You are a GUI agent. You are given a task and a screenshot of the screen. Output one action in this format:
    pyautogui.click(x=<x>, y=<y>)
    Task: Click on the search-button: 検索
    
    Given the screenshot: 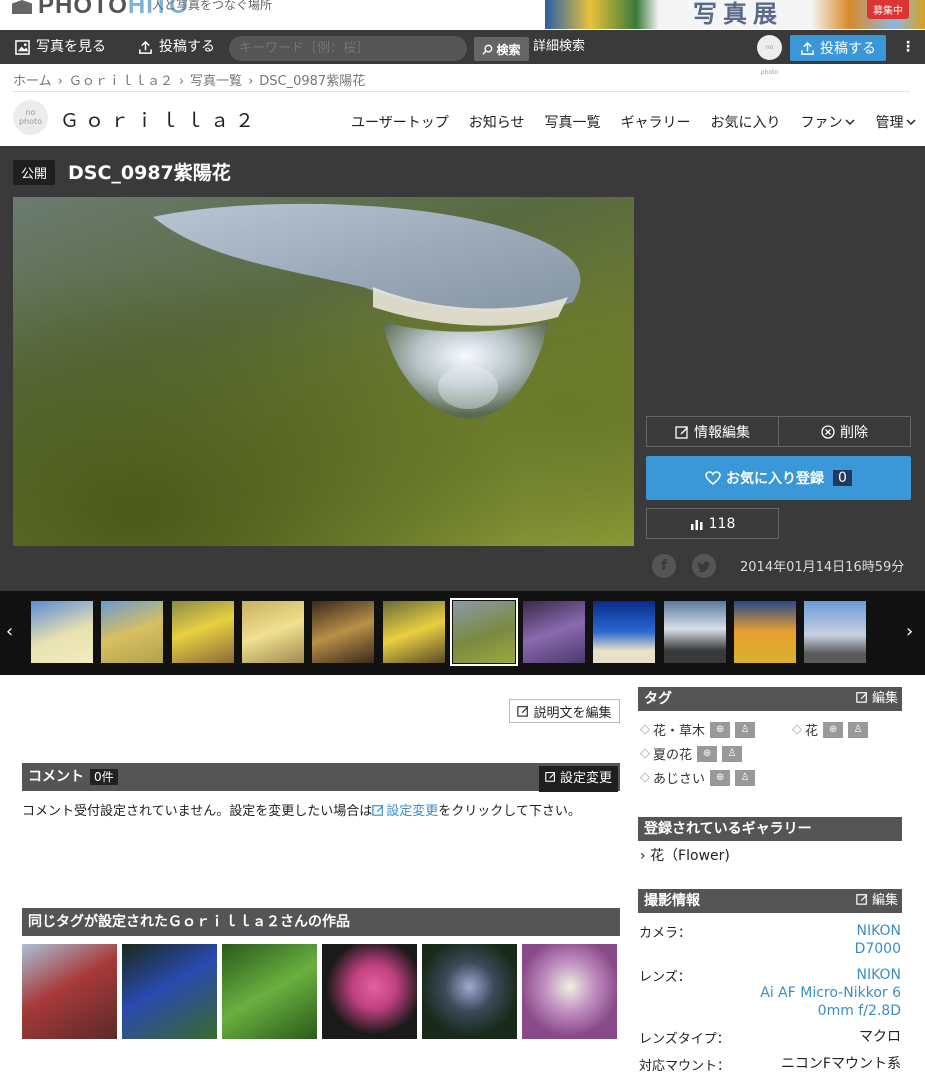 What is the action you would take?
    pyautogui.click(x=501, y=49)
    